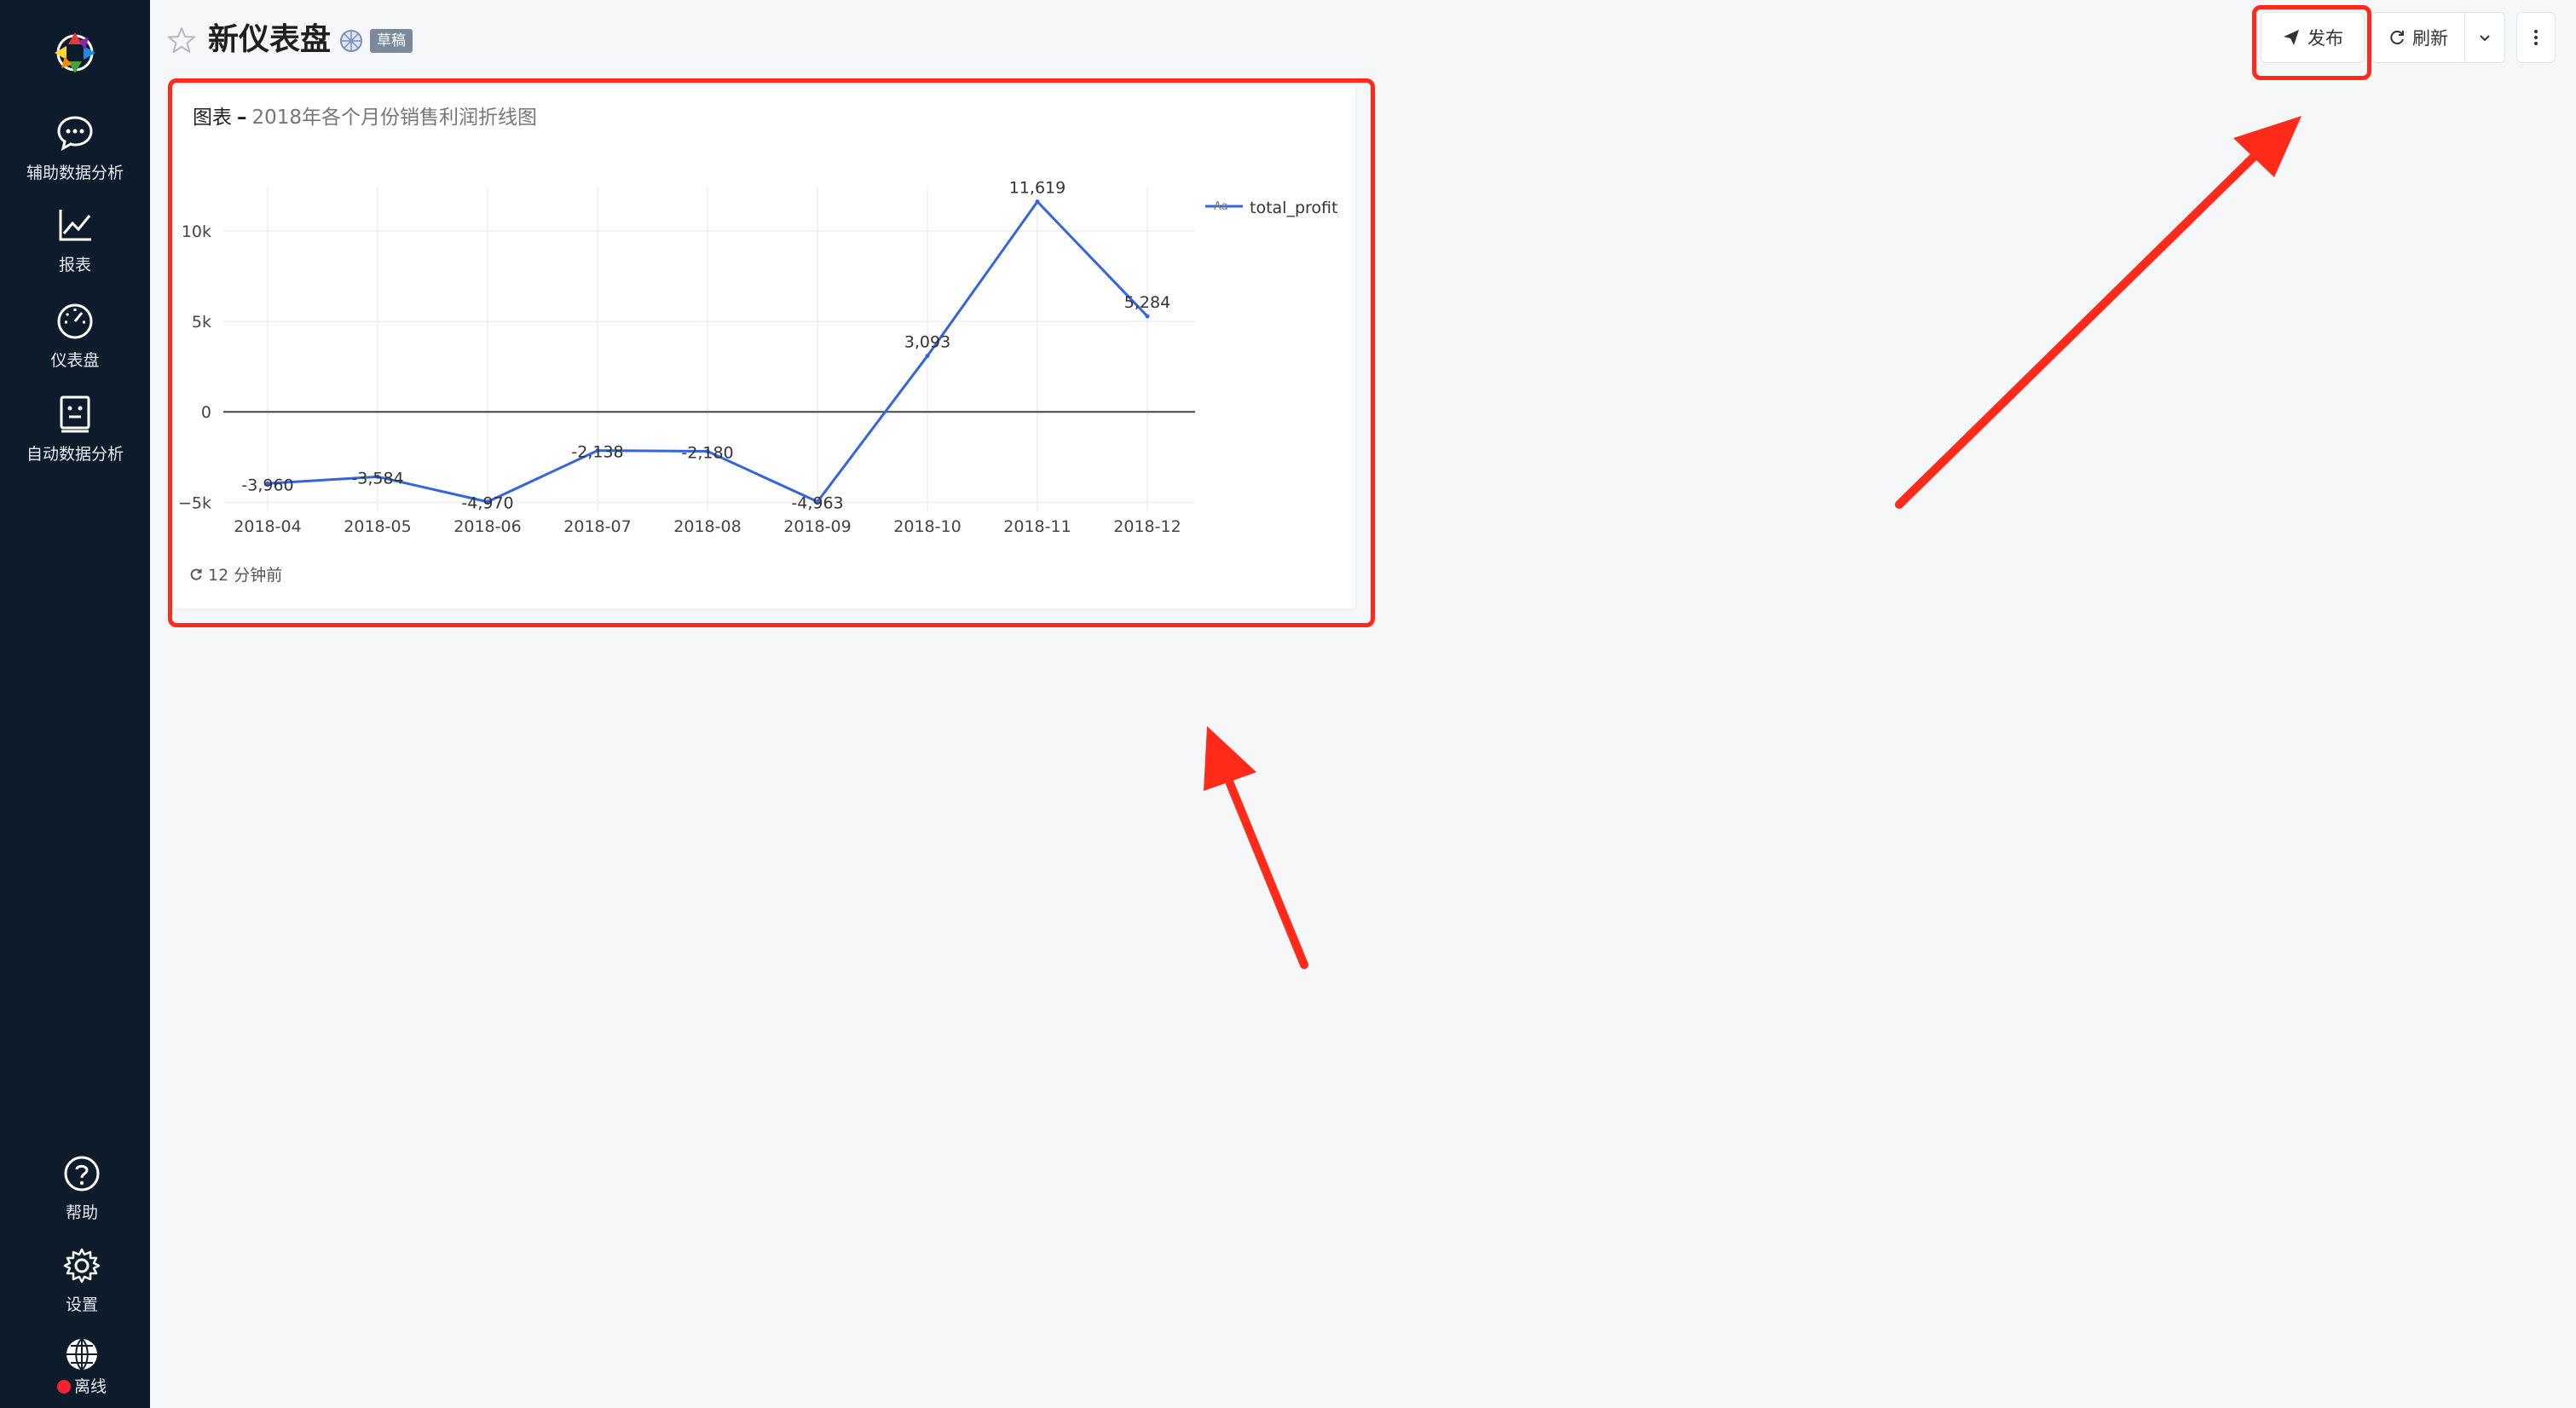 The width and height of the screenshot is (2576, 1408). I want to click on arrow-to-publish, so click(2078, 329).